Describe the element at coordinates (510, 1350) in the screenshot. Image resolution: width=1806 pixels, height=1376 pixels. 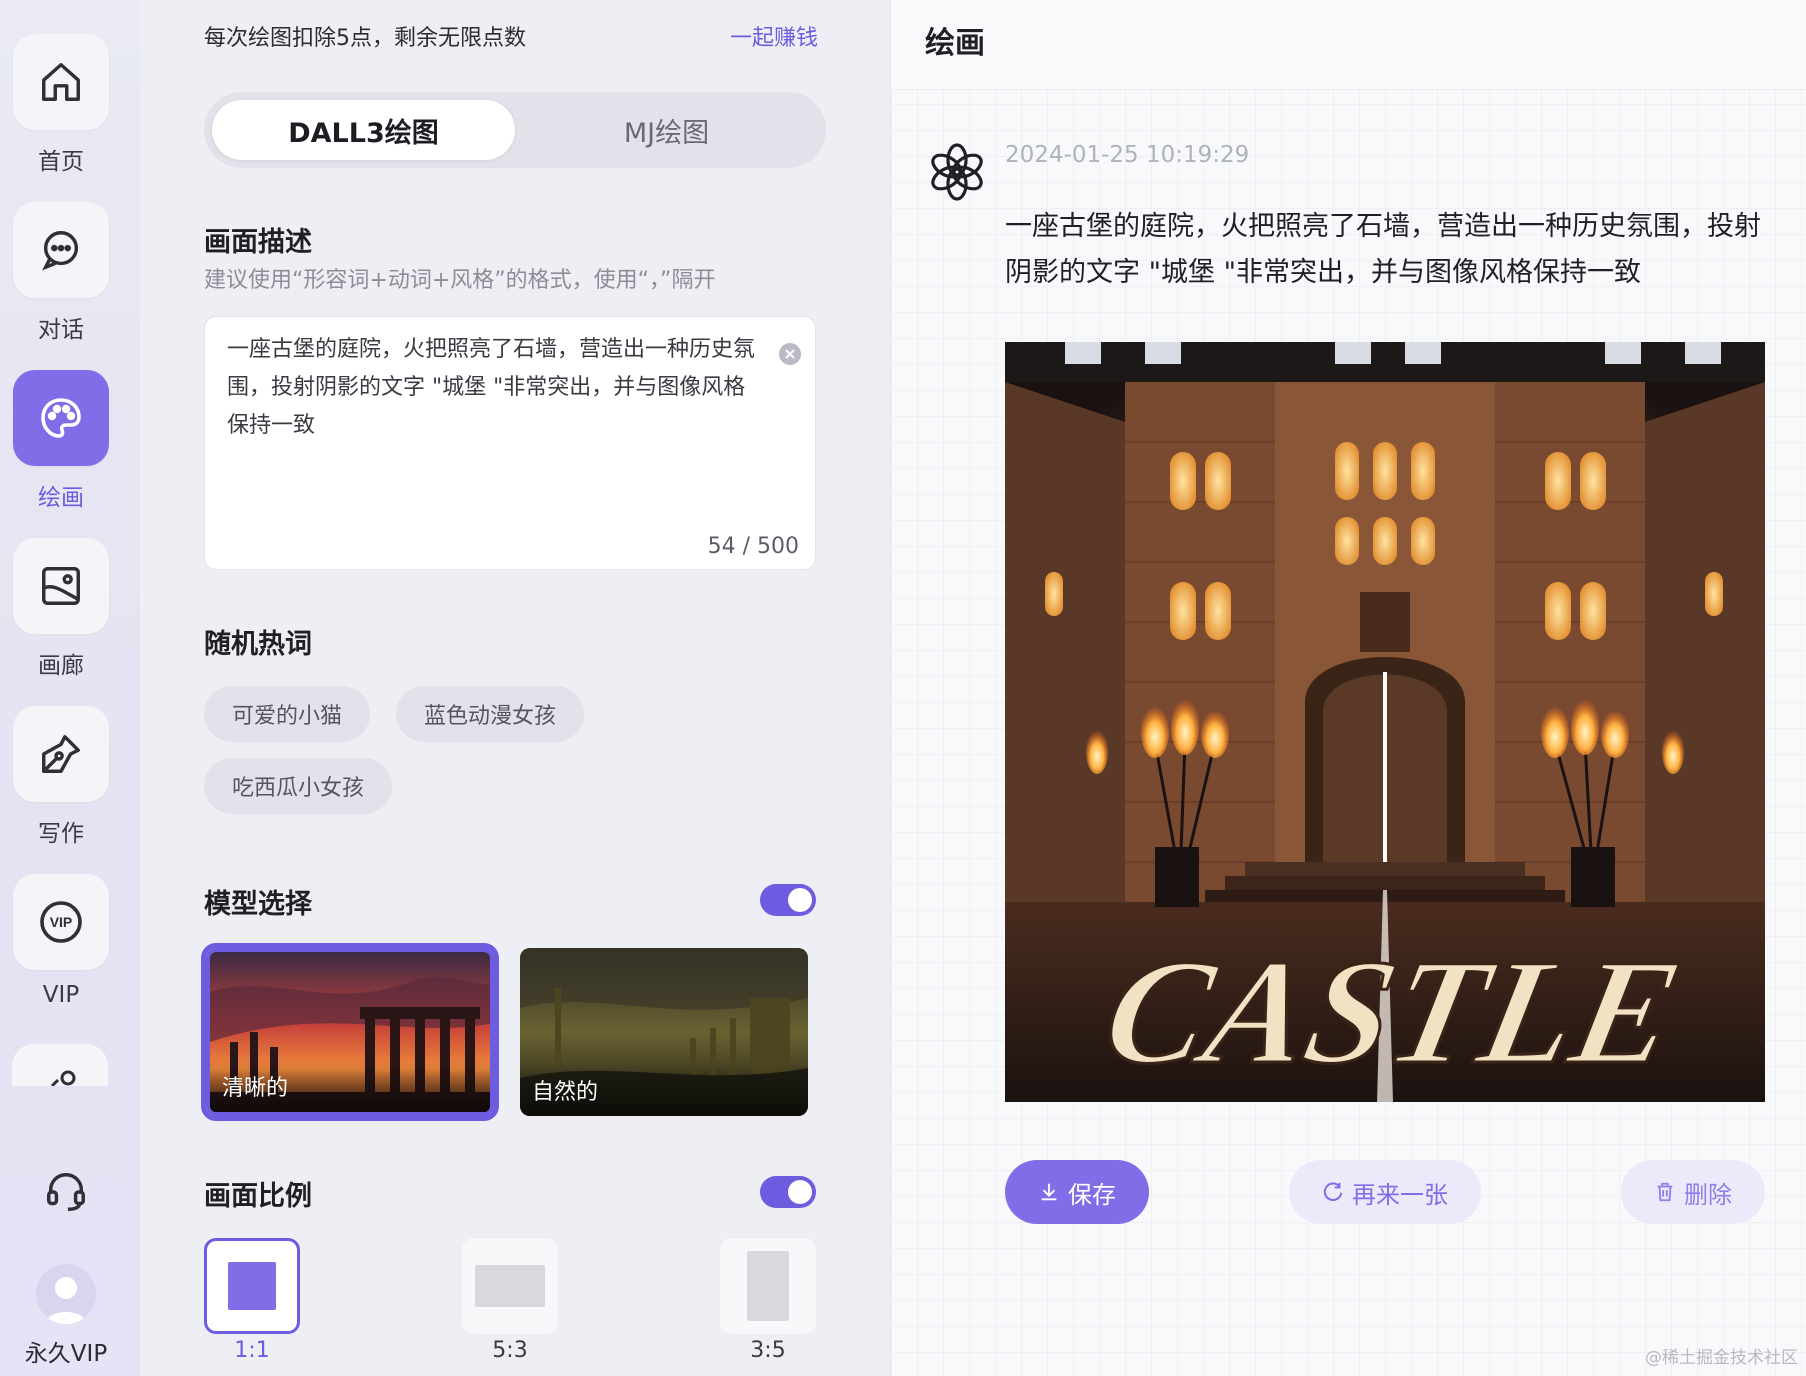
I see `ratio-label: 5:3` at that location.